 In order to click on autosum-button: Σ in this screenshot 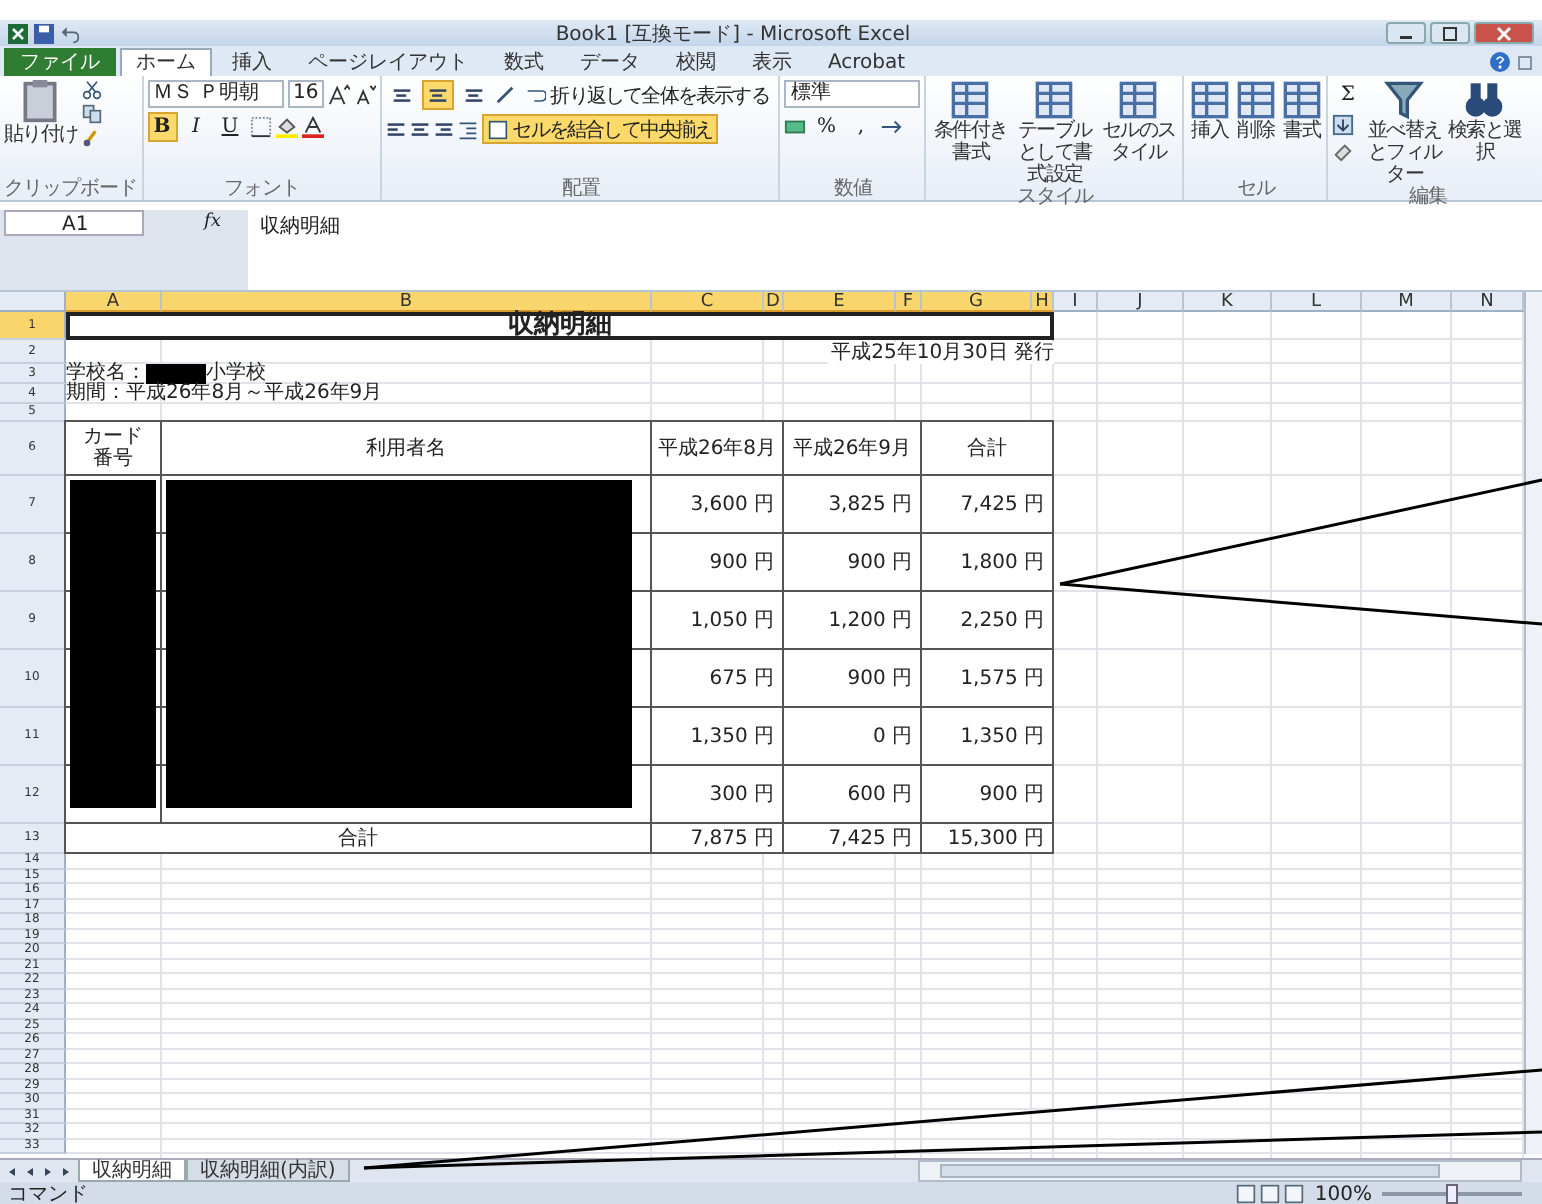, I will do `click(1347, 95)`.